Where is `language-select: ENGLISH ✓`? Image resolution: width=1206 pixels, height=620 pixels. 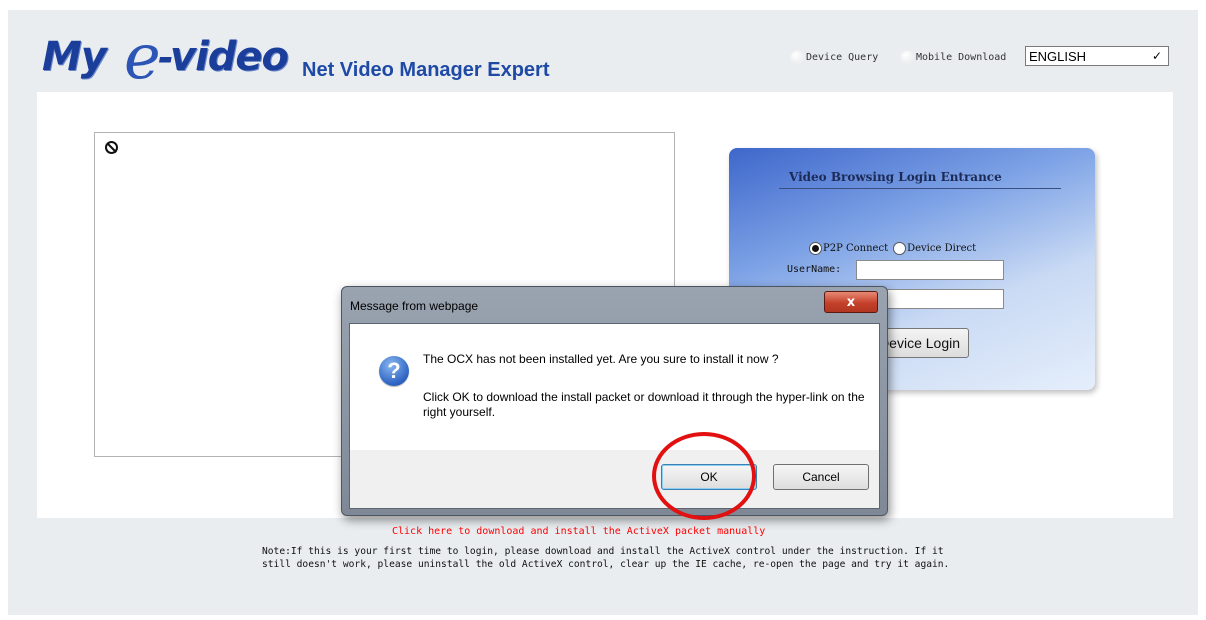 language-select: ENGLISH ✓ is located at coordinates (1097, 56).